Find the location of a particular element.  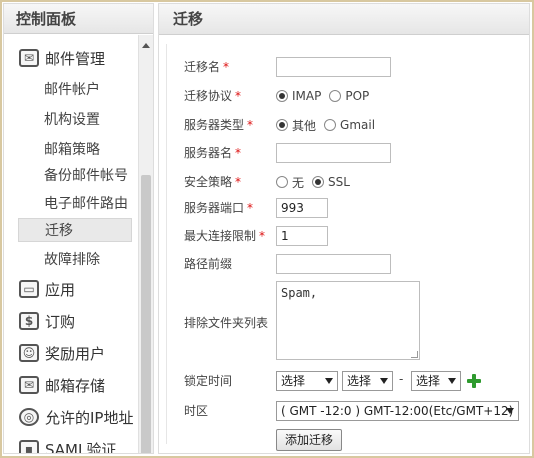

exclude-folders-textarea: Spam, is located at coordinates (348, 320).